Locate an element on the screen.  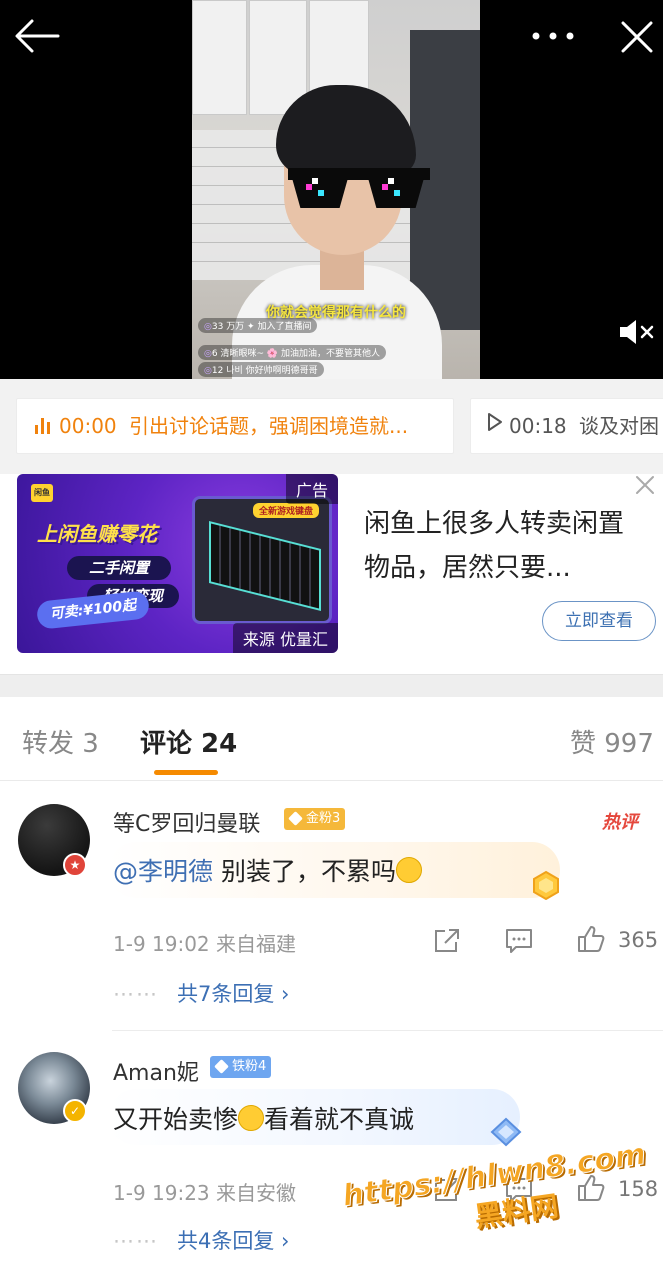
live-message: ◎6 清晰眼咪~ 🌸 加油加油，不要管其他人 is located at coordinates (292, 352).